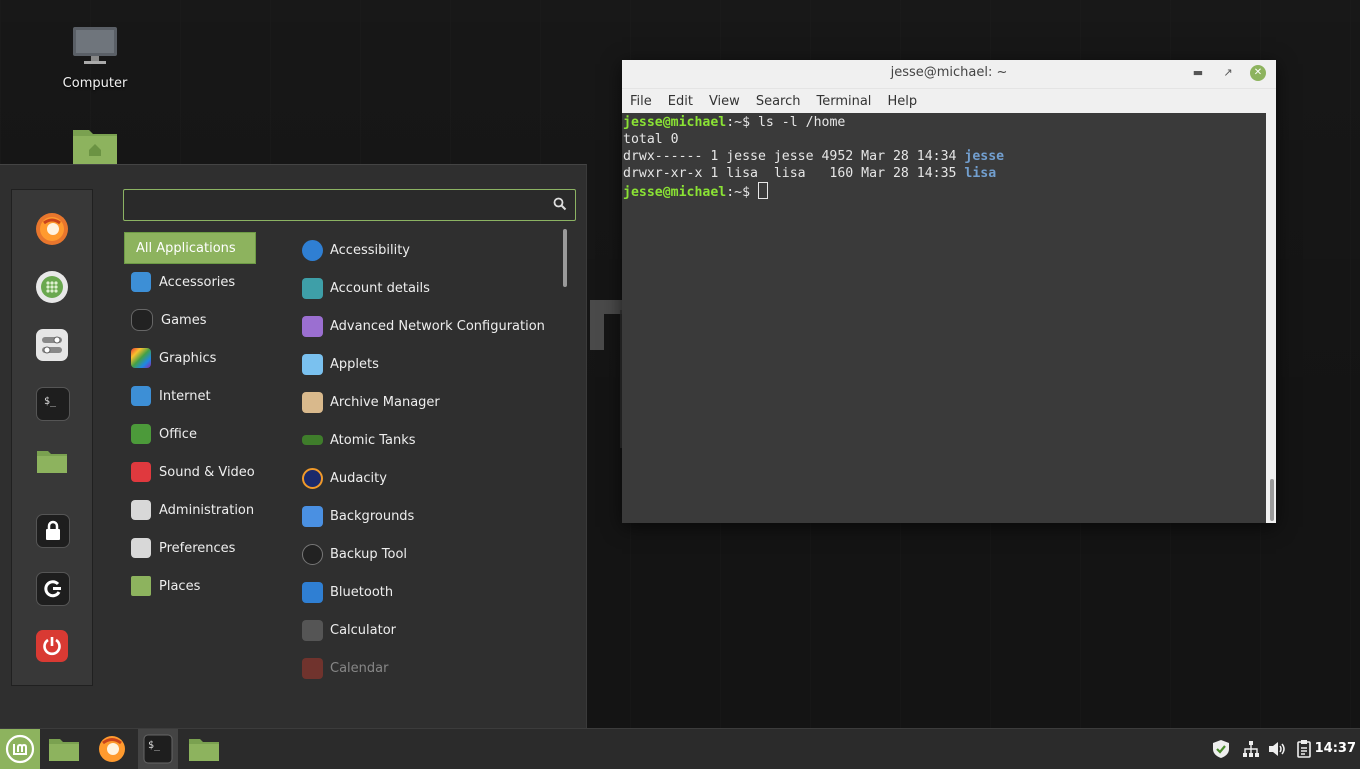 The image size is (1360, 769). What do you see at coordinates (1198, 73) in the screenshot?
I see `minimize-icon: ▬` at bounding box center [1198, 73].